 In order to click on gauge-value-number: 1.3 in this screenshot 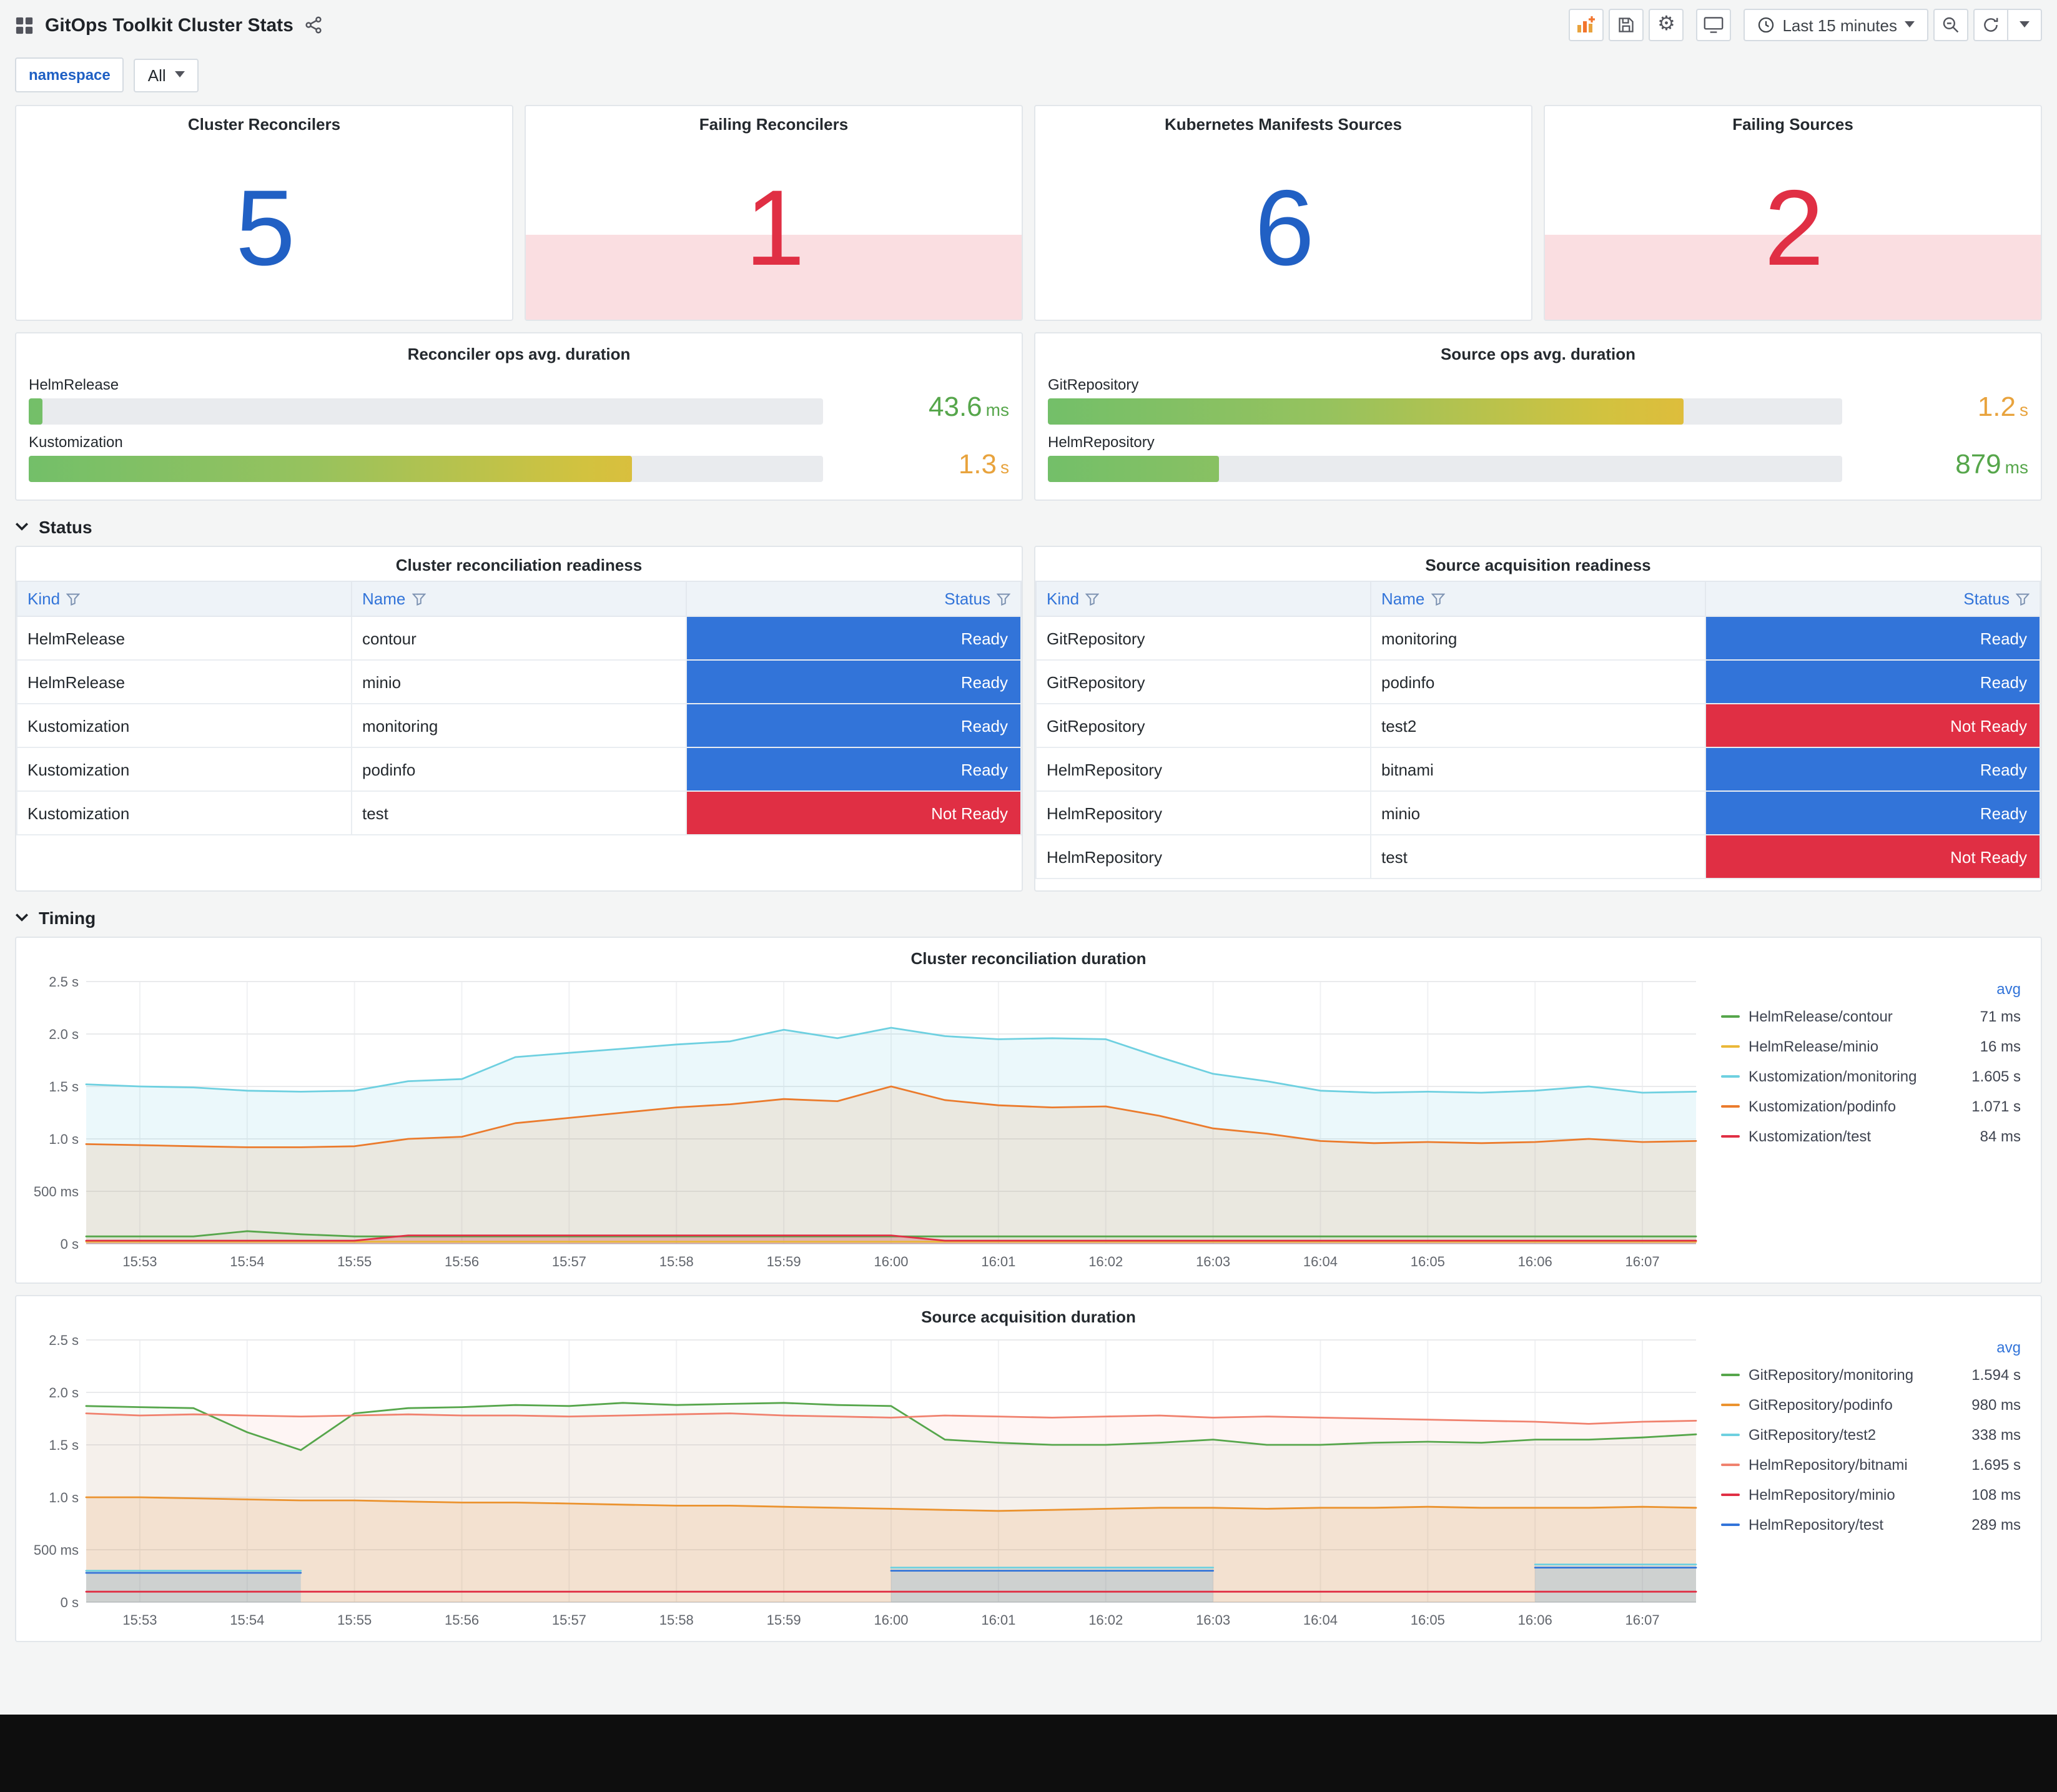, I will do `click(977, 464)`.